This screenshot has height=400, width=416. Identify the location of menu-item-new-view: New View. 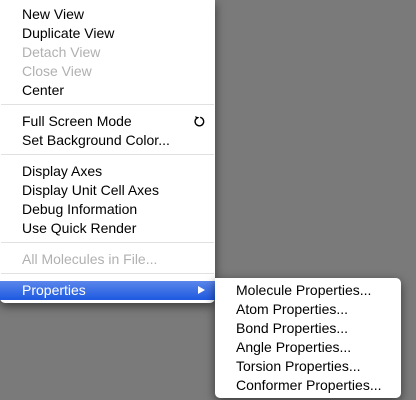
(107, 14).